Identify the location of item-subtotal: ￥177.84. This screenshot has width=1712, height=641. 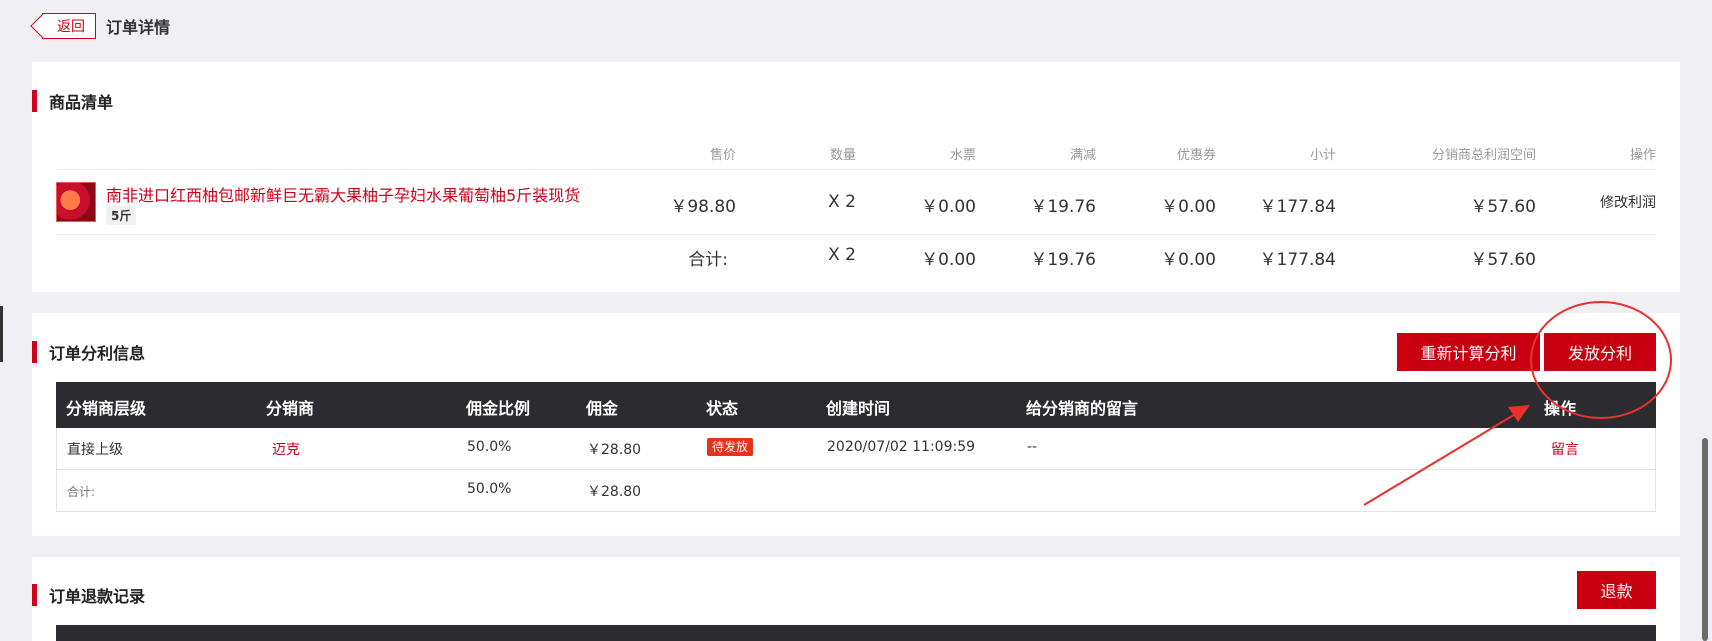
(1297, 207).